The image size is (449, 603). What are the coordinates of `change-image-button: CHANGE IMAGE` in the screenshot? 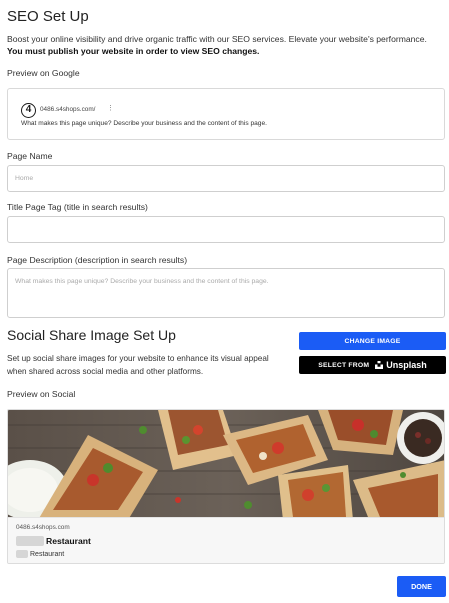 It's located at (372, 341).